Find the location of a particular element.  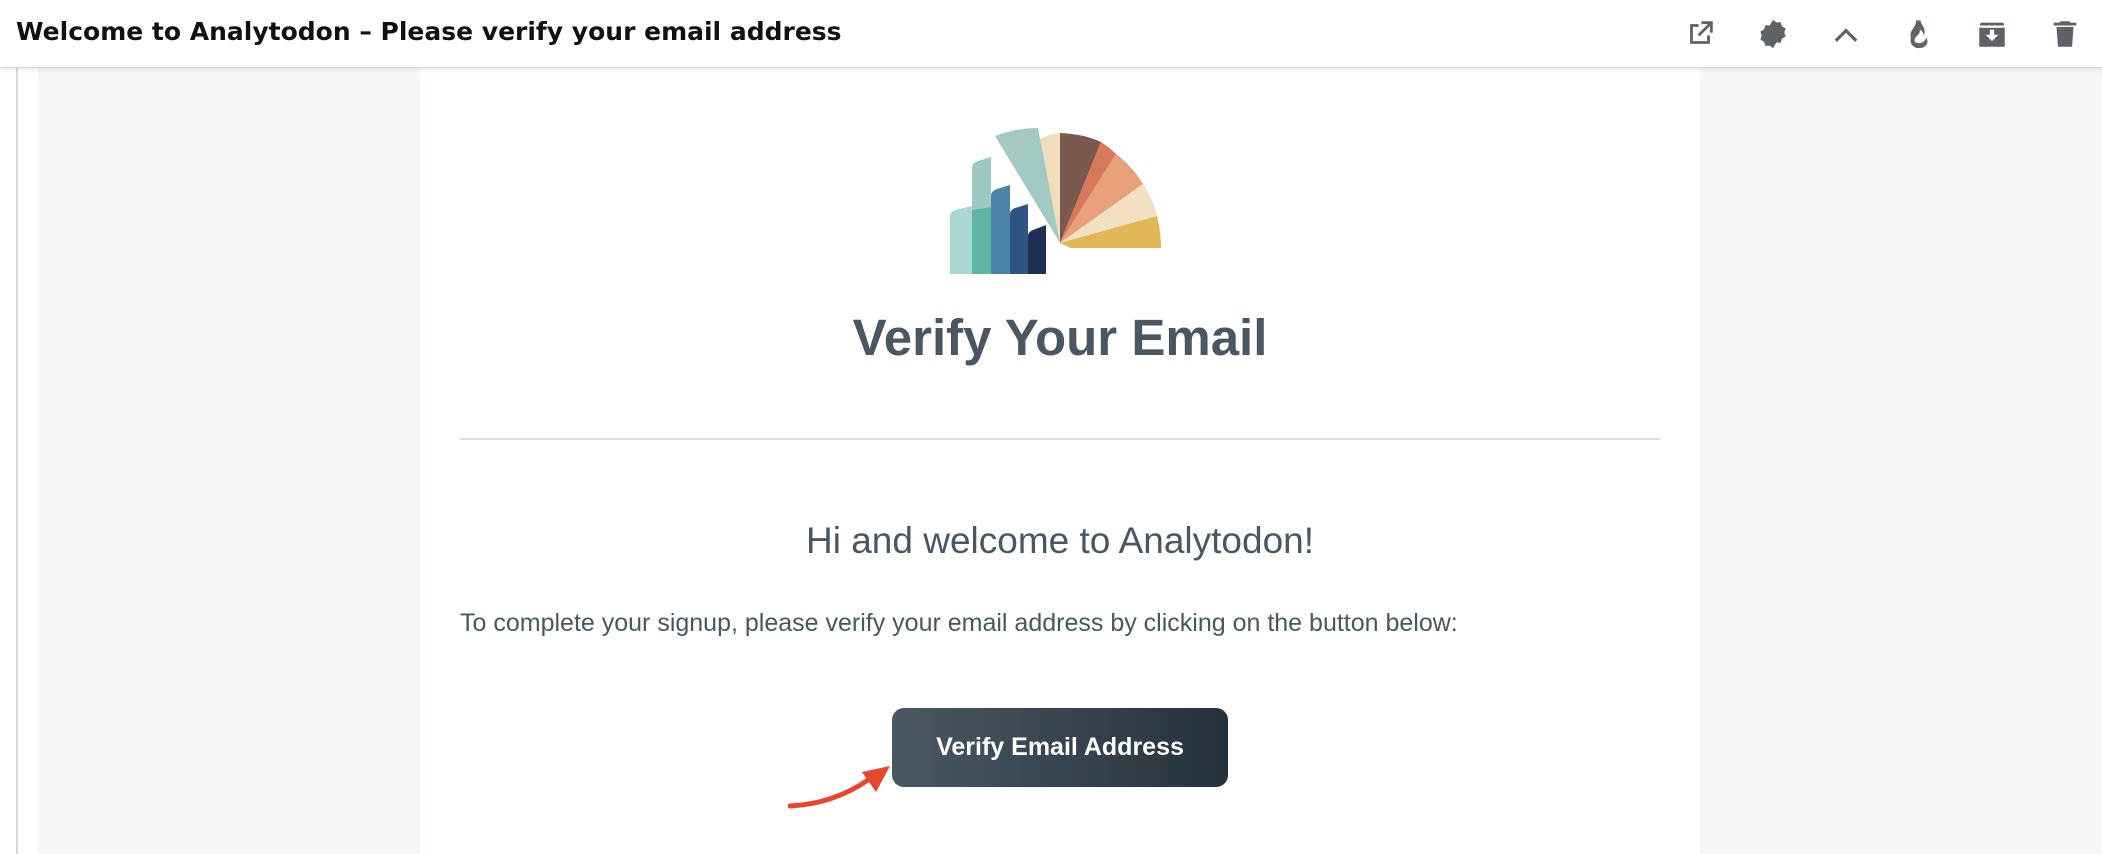

open-external-button is located at coordinates (1700, 34).